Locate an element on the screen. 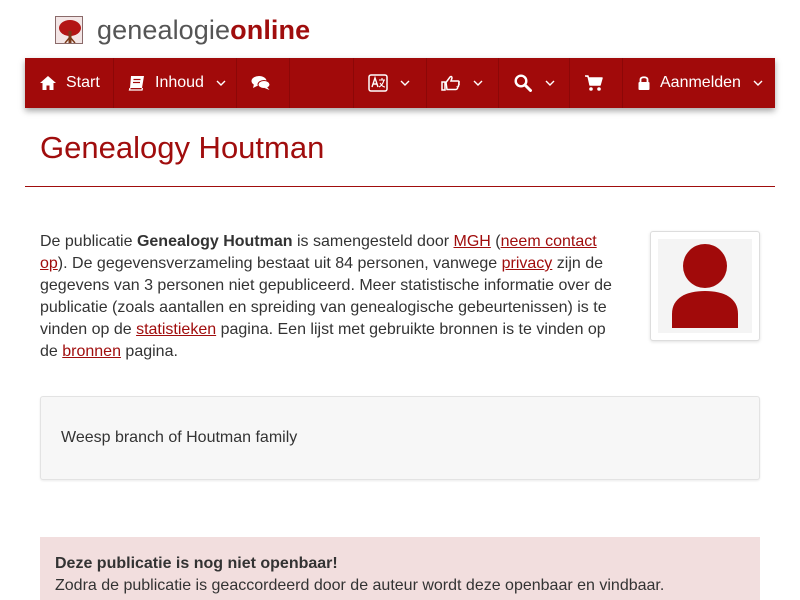 This screenshot has width=800, height=600. lock-icon is located at coordinates (644, 83).